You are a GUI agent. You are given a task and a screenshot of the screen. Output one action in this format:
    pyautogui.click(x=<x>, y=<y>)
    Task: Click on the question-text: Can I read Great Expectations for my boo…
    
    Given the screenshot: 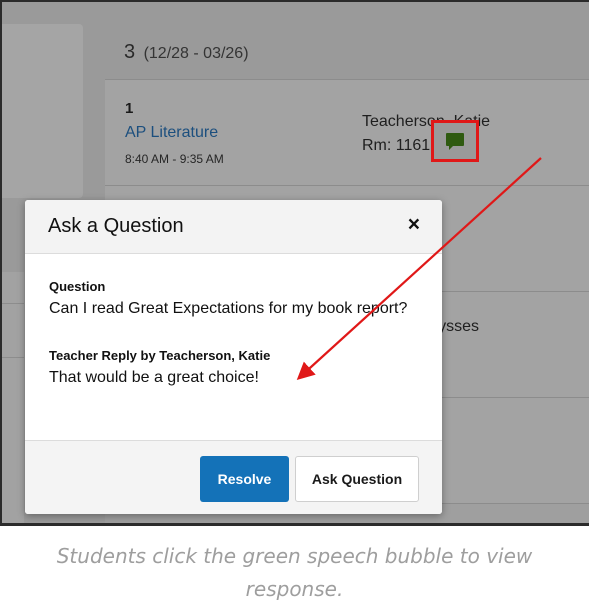 What is the action you would take?
    pyautogui.click(x=228, y=308)
    